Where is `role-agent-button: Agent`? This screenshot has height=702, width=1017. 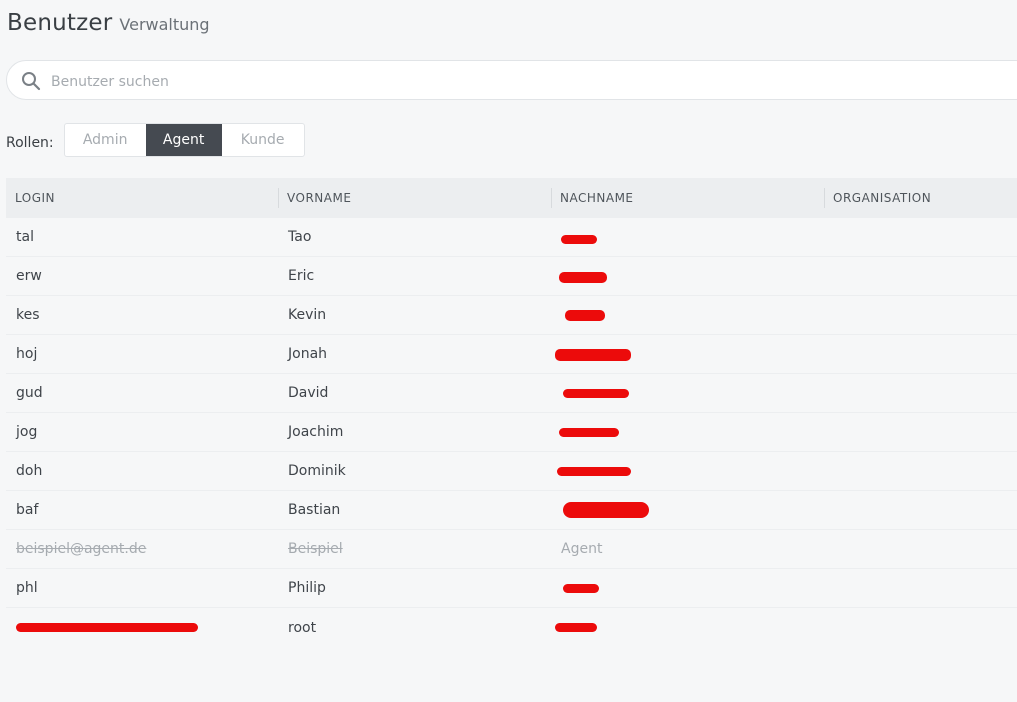
role-agent-button: Agent is located at coordinates (183, 140).